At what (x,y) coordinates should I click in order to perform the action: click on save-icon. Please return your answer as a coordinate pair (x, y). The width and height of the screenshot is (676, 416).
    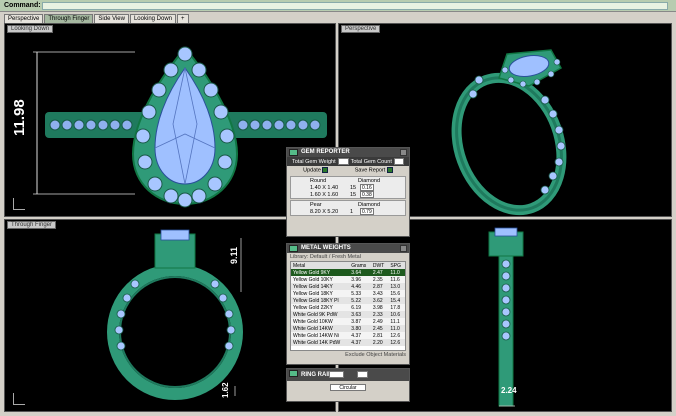
    Looking at the image, I should click on (389, 170).